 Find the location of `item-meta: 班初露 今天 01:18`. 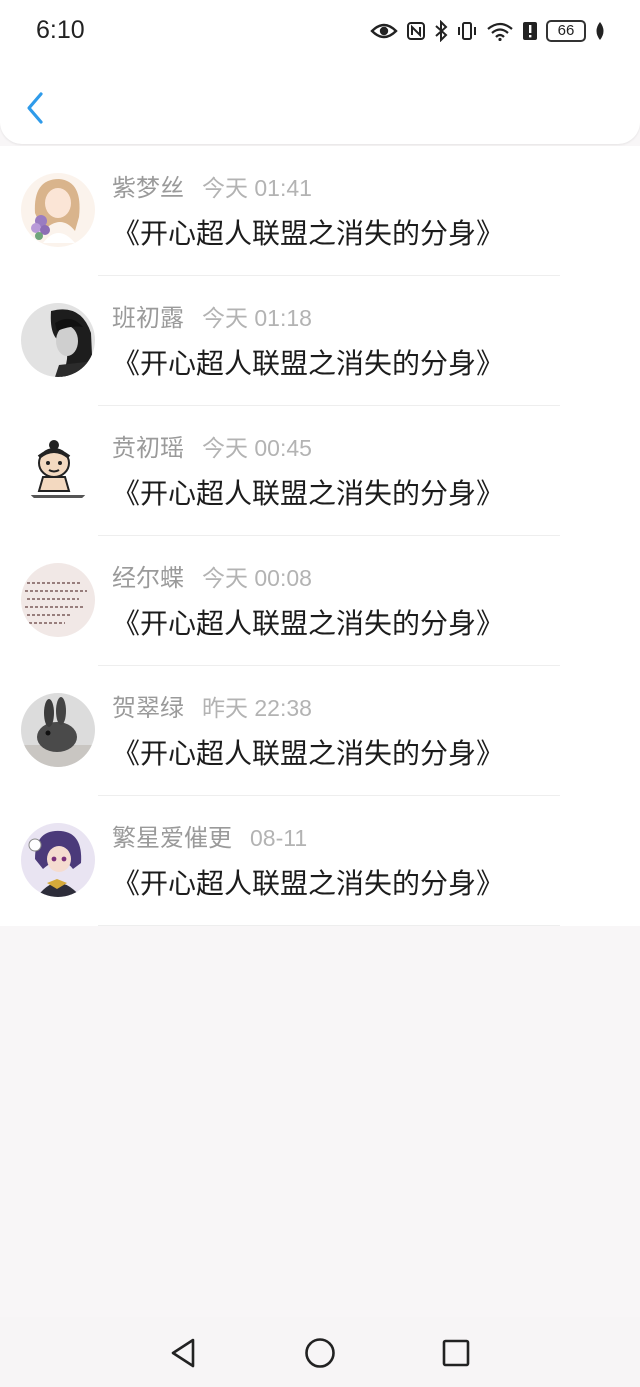

item-meta: 班初露 今天 01:18 is located at coordinates (212, 315).